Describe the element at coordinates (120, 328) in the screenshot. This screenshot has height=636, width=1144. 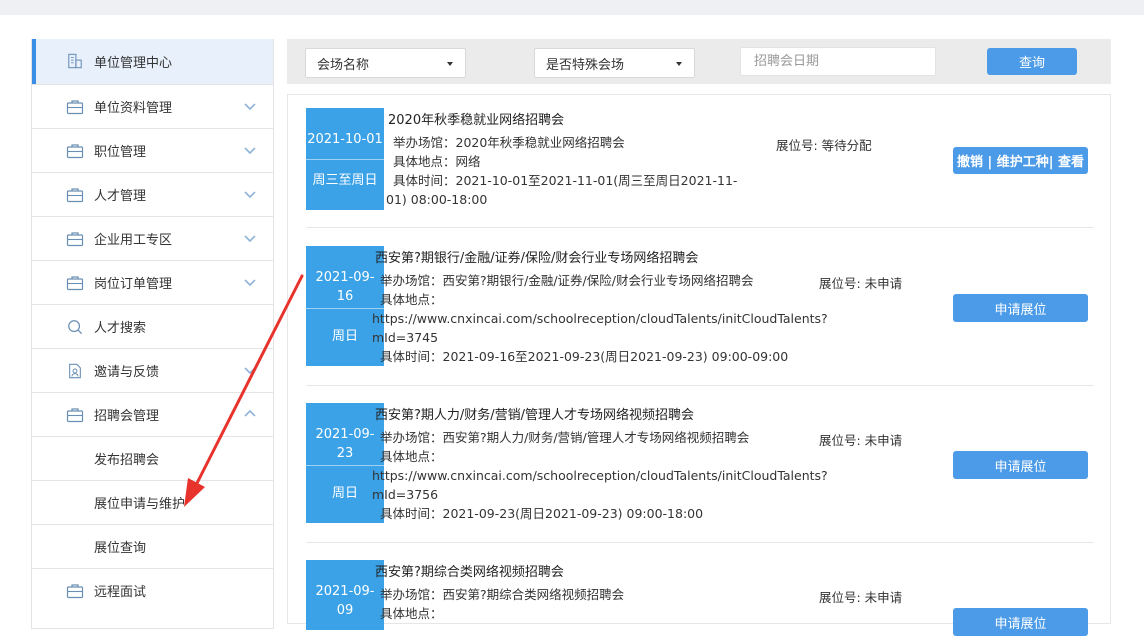
I see `sidebar-item-label: 人才搜索` at that location.